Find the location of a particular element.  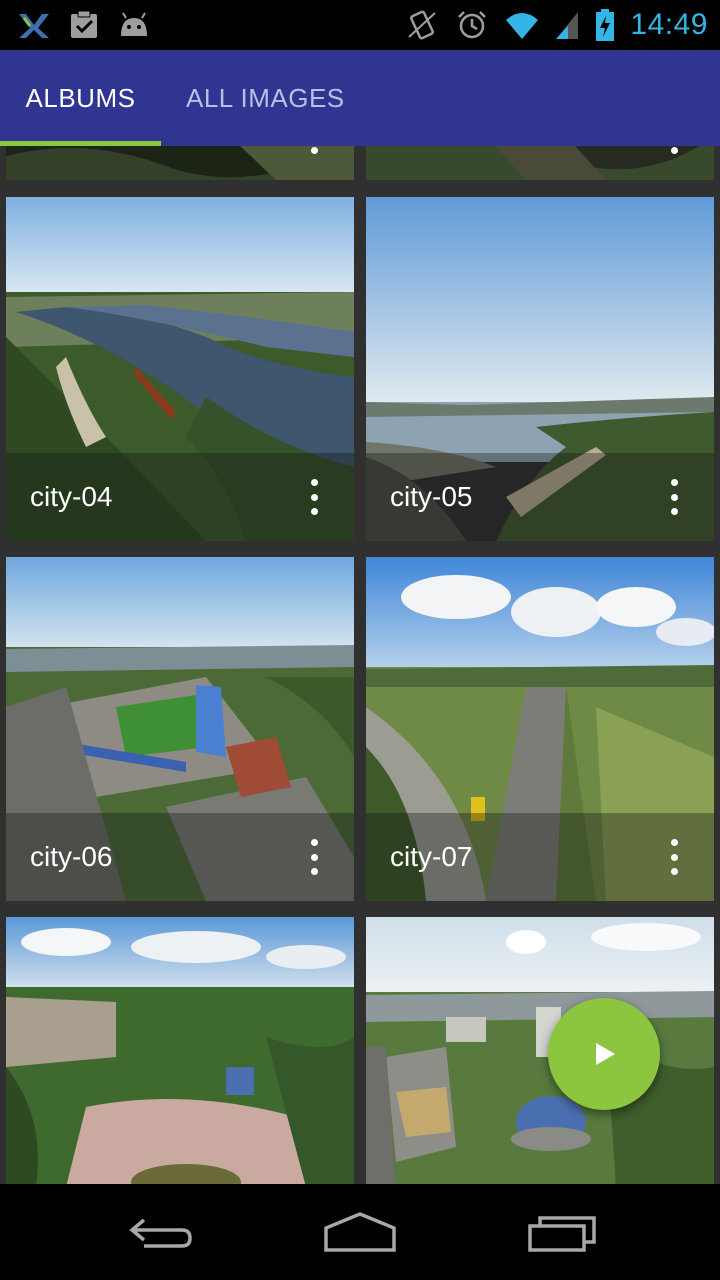

play-slideshow-button is located at coordinates (604, 1054).